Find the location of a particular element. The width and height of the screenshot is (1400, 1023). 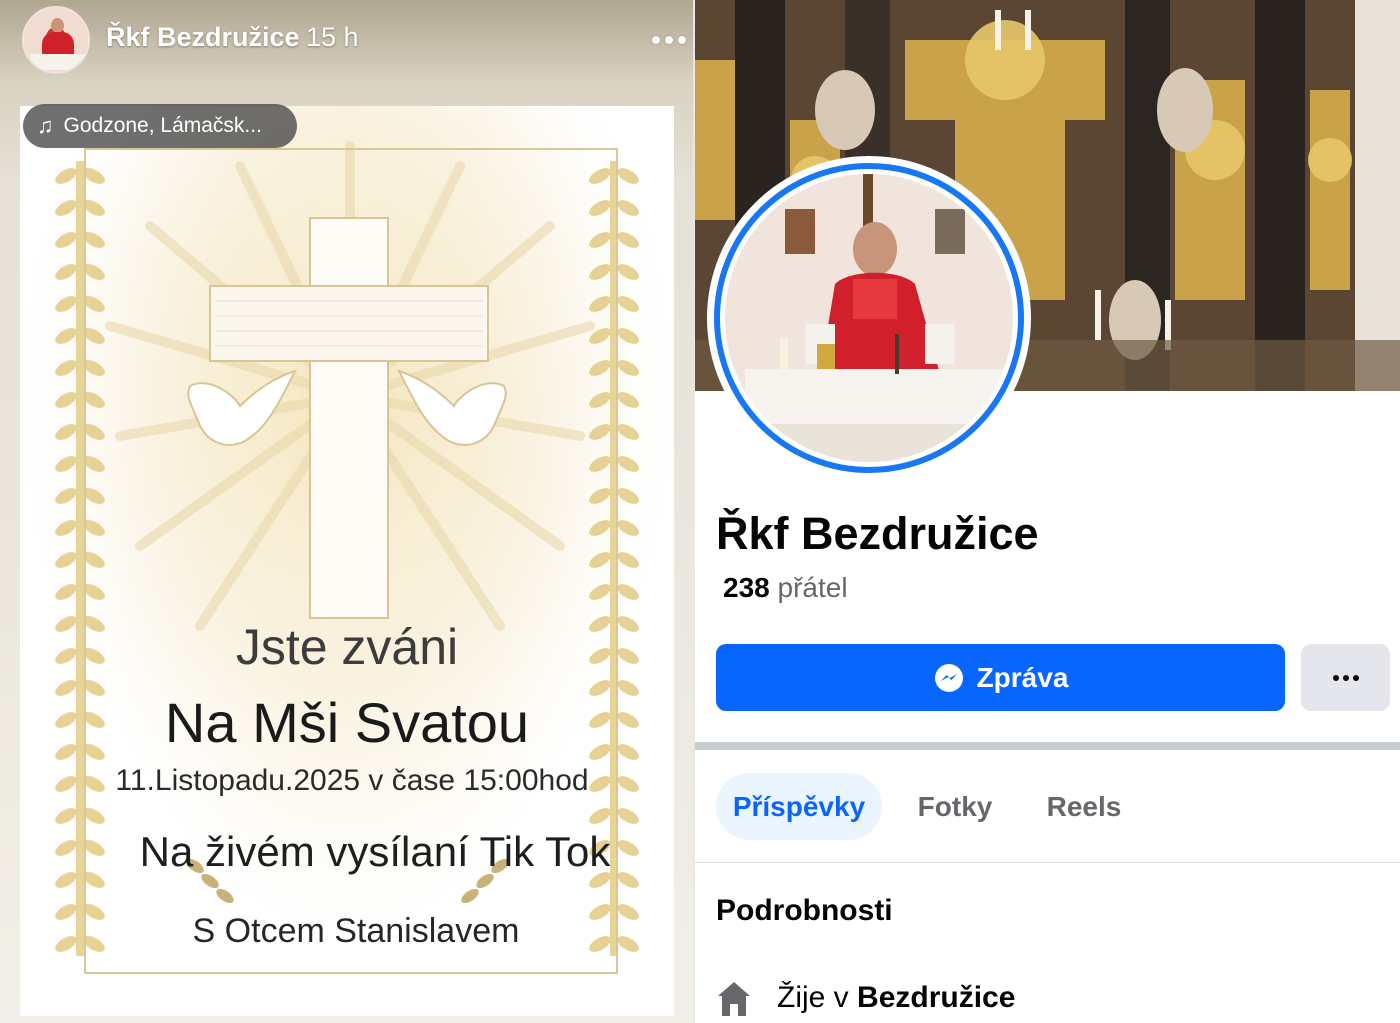

story-ring is located at coordinates (869, 318).